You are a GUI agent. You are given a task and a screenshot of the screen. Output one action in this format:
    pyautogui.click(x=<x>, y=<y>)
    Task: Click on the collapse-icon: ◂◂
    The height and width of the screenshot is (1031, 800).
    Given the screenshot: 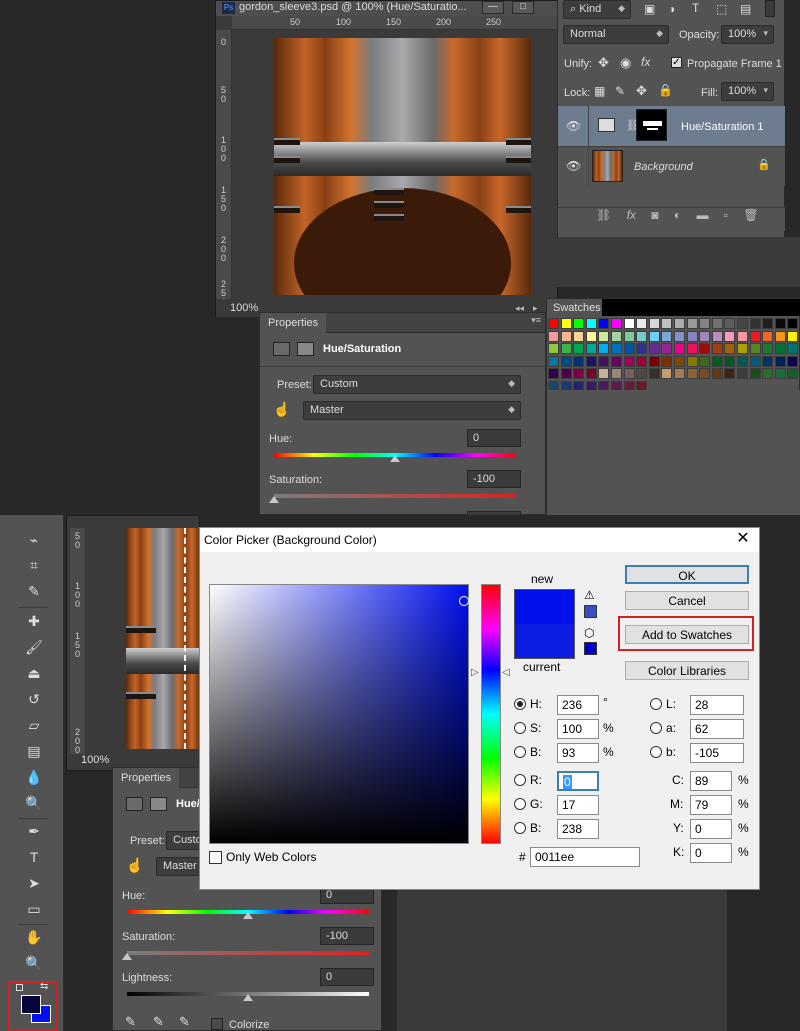 What is the action you would take?
    pyautogui.click(x=519, y=308)
    